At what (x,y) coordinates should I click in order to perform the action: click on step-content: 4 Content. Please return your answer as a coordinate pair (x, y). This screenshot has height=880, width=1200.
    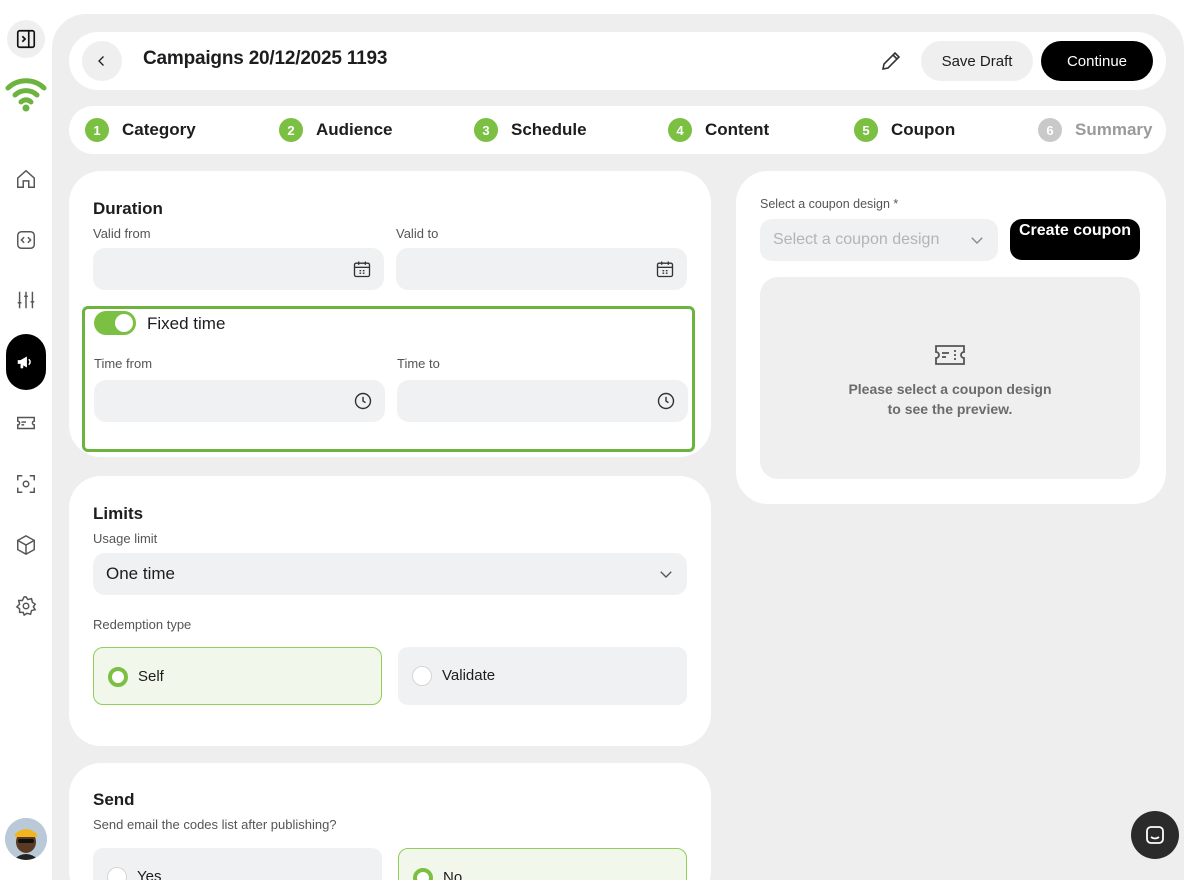
    Looking at the image, I should click on (718, 130).